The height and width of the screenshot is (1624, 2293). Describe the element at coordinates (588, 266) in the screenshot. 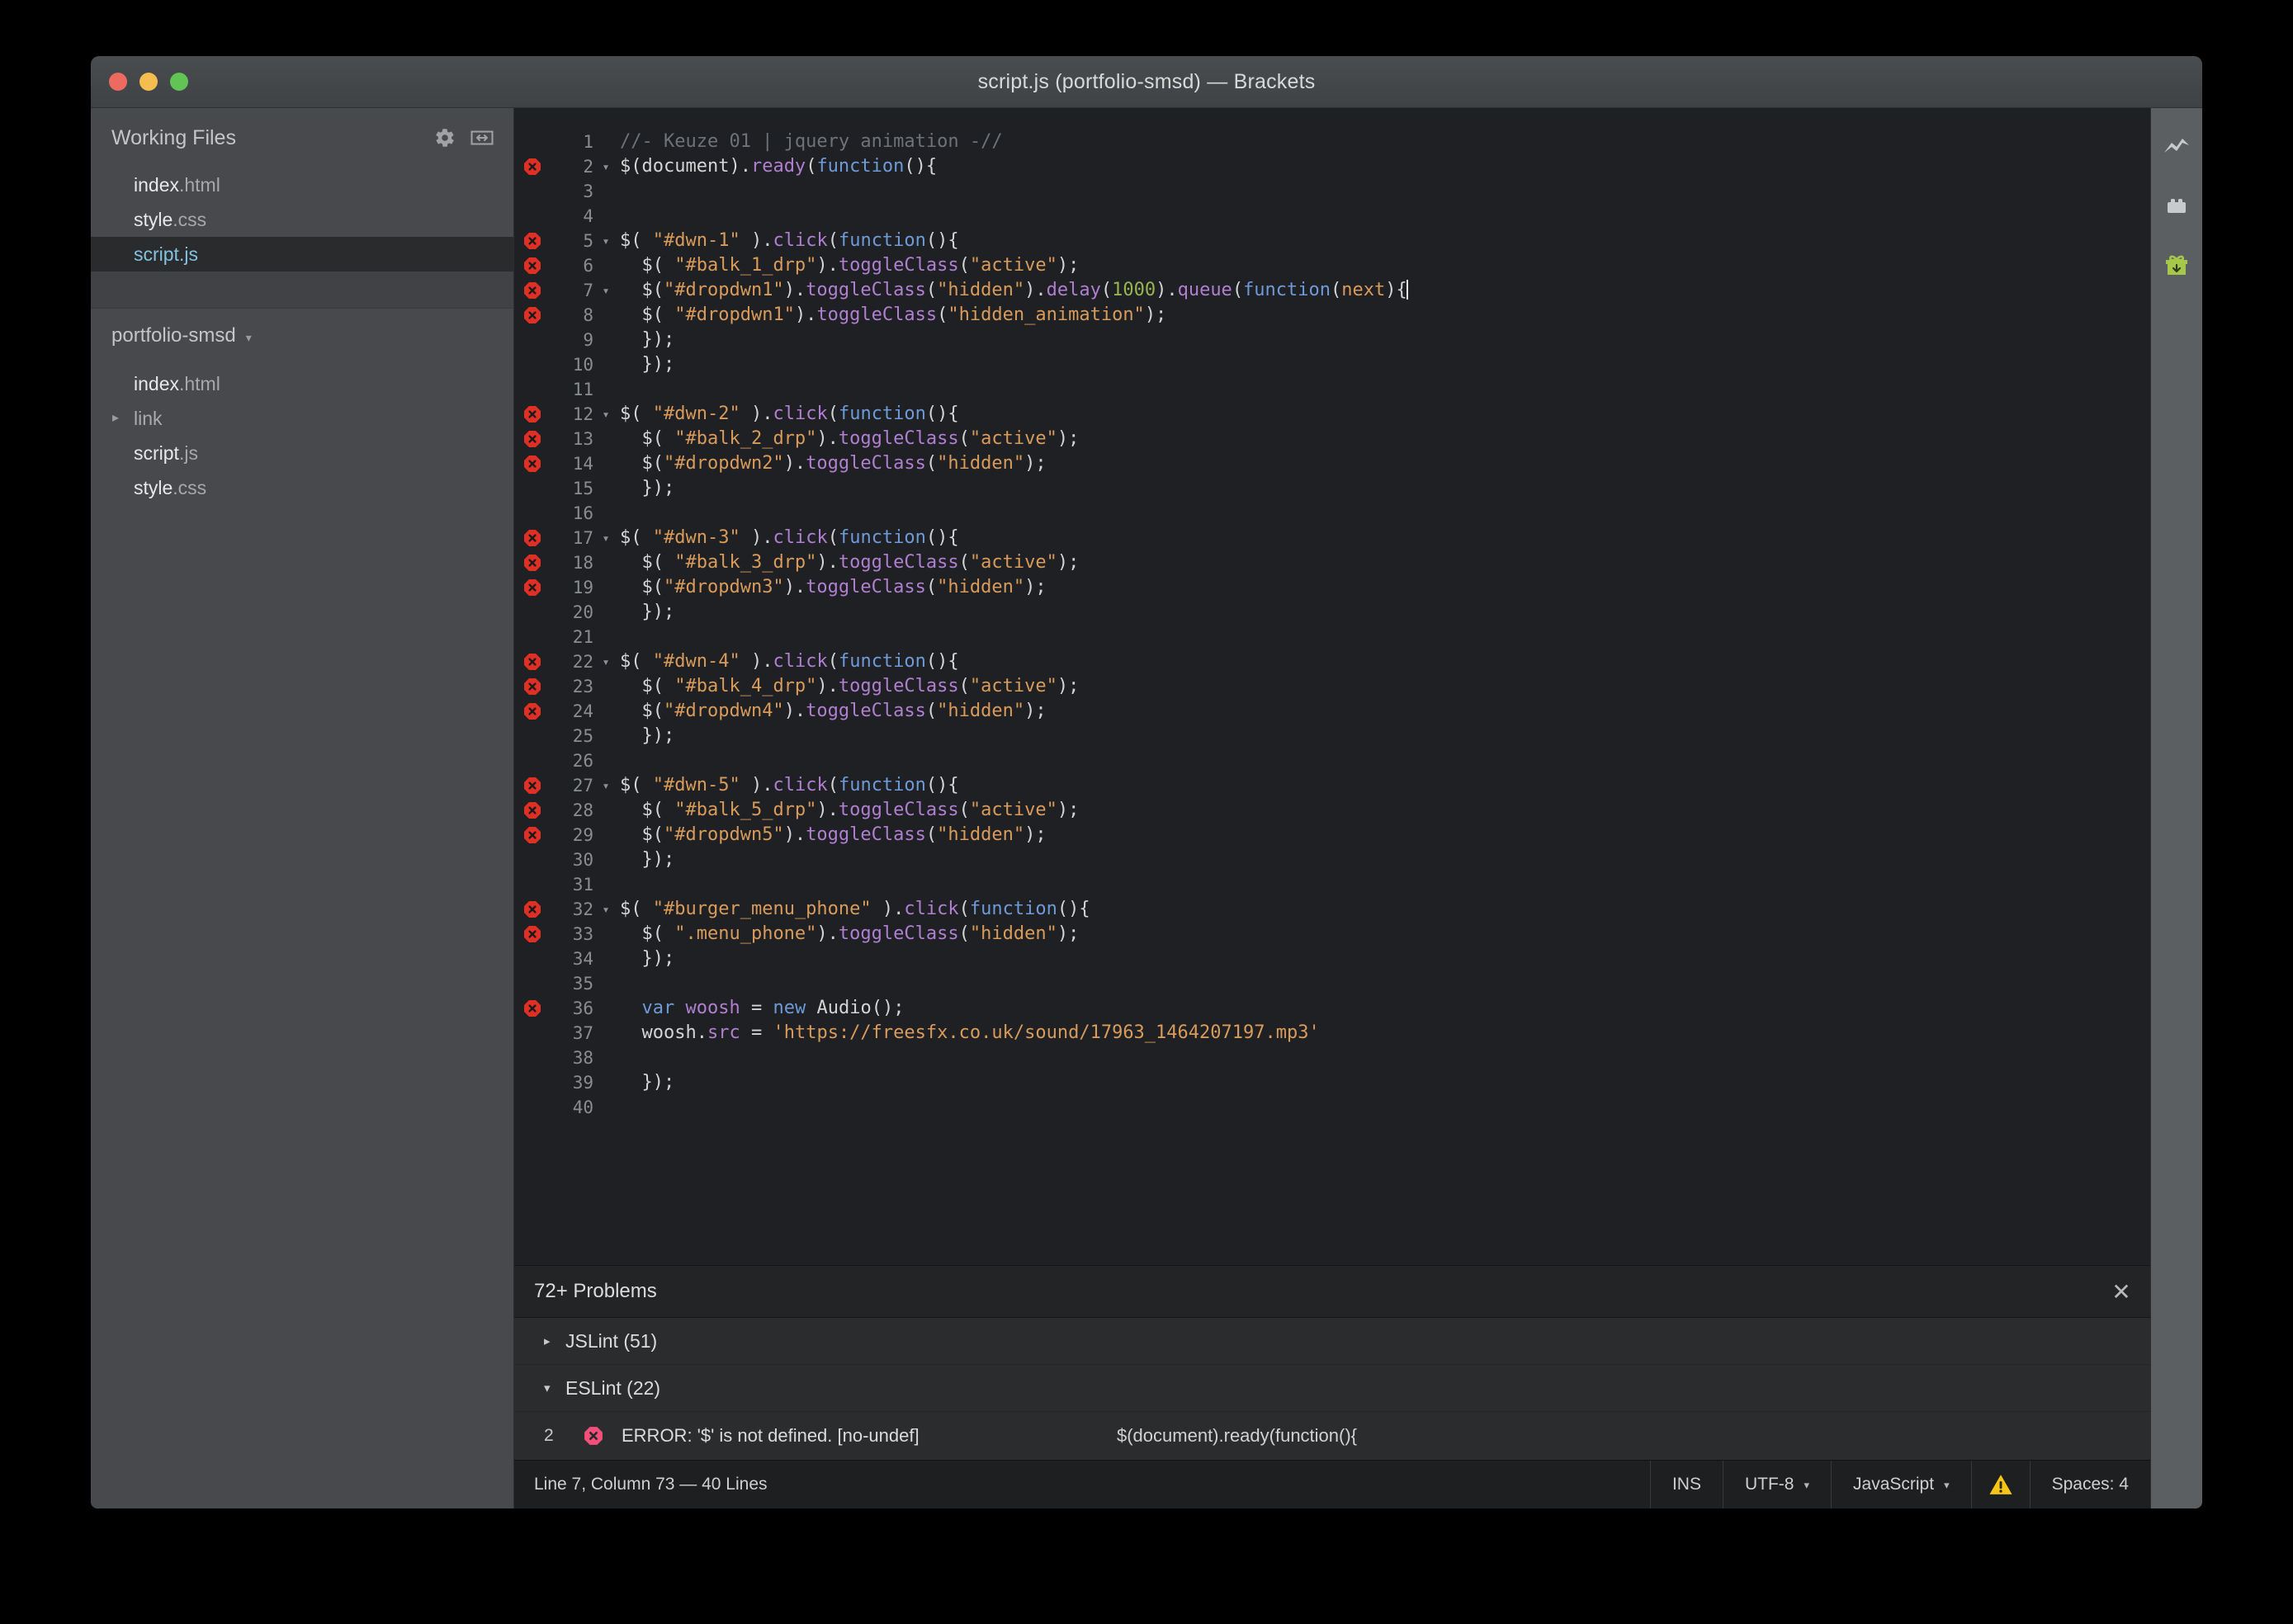

I see `line-number: 6` at that location.